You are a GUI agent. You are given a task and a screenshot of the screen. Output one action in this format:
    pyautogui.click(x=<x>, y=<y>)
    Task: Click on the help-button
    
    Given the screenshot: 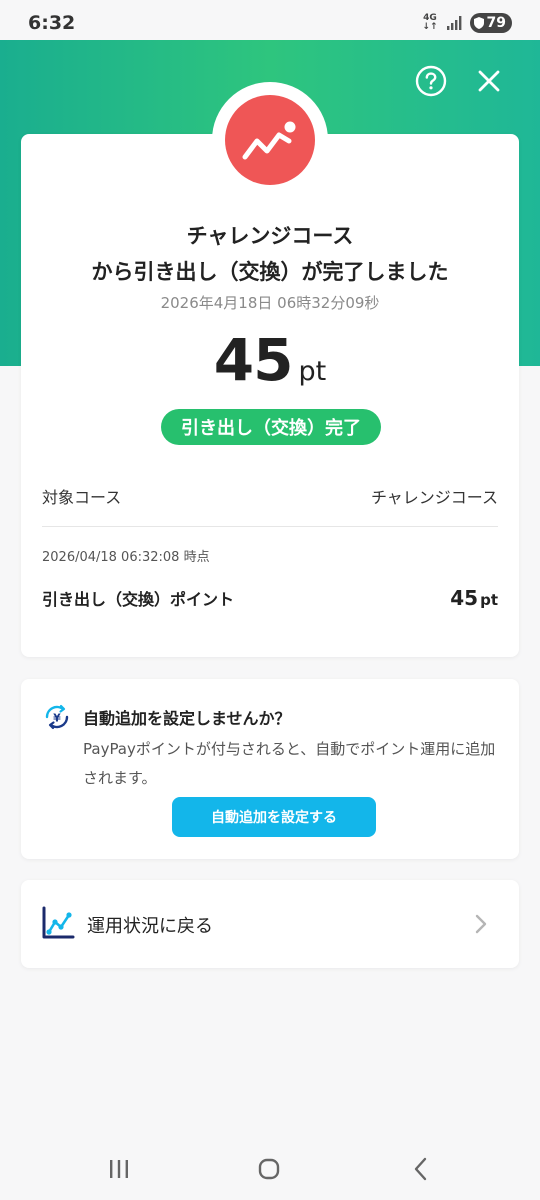 What is the action you would take?
    pyautogui.click(x=431, y=81)
    